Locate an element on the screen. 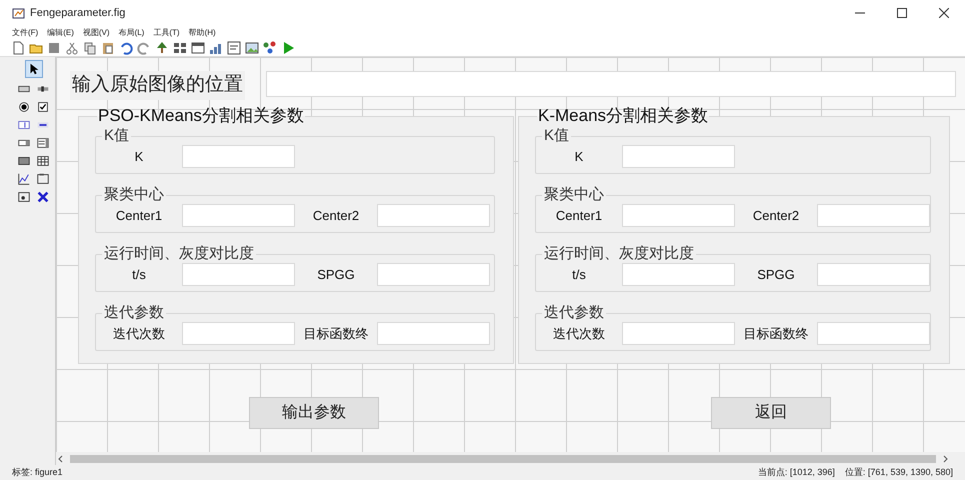 This screenshot has height=480, width=965. edit-text-icon is located at coordinates (24, 125).